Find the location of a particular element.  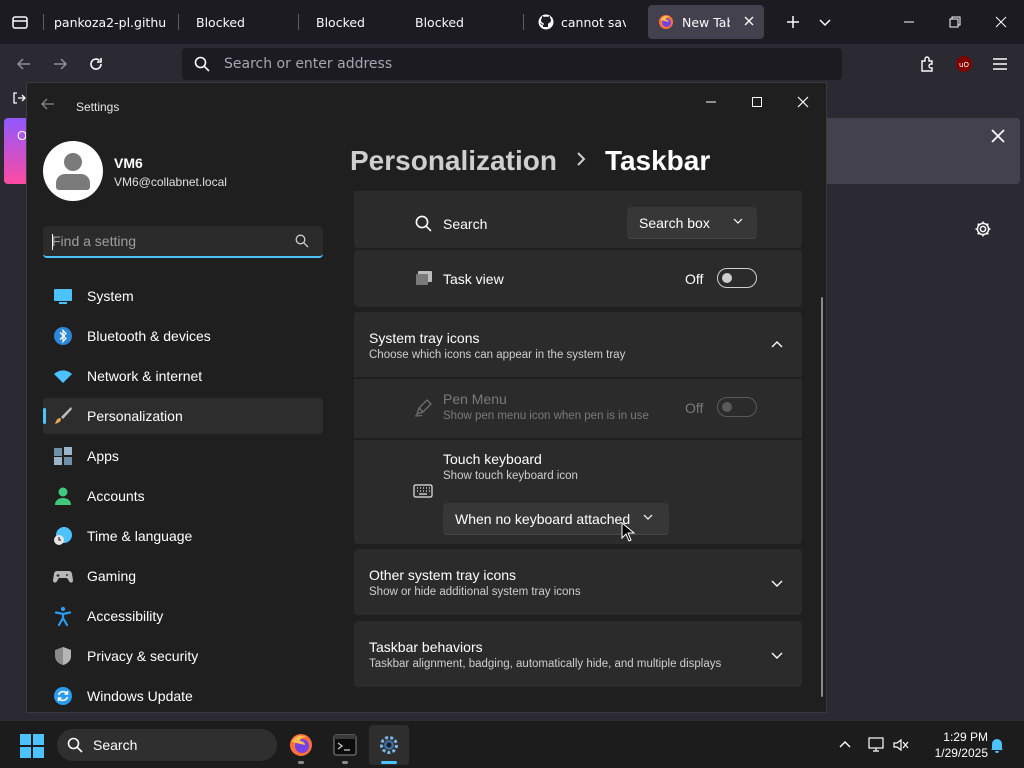

browser-restore-button is located at coordinates (955, 22).